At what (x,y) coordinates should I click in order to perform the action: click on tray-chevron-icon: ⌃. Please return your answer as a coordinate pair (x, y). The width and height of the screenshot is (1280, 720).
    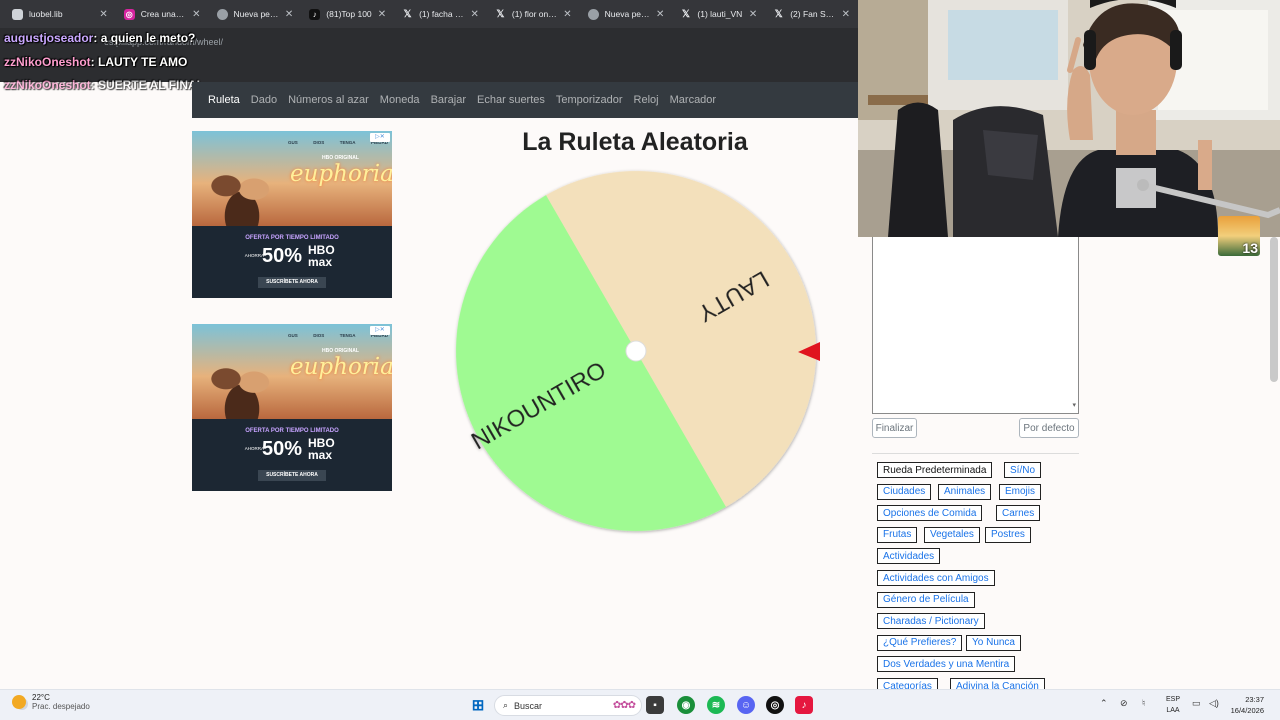
    Looking at the image, I should click on (1104, 703).